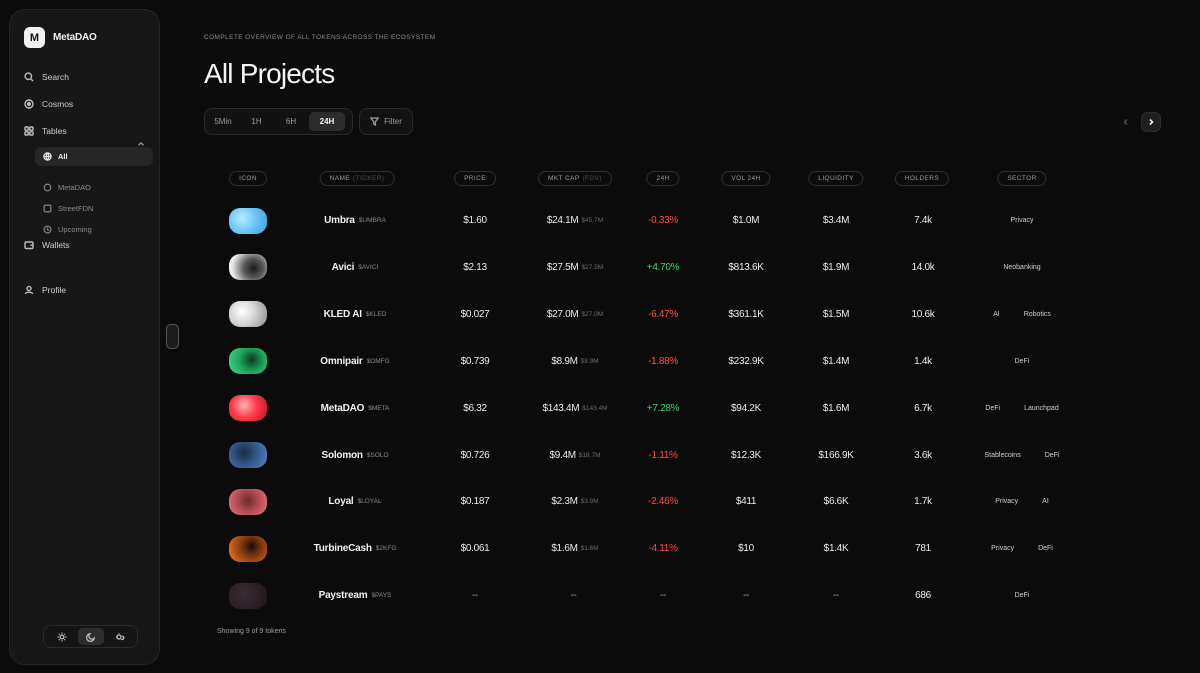  Describe the element at coordinates (1126, 122) in the screenshot. I see `previous-page-button` at that location.